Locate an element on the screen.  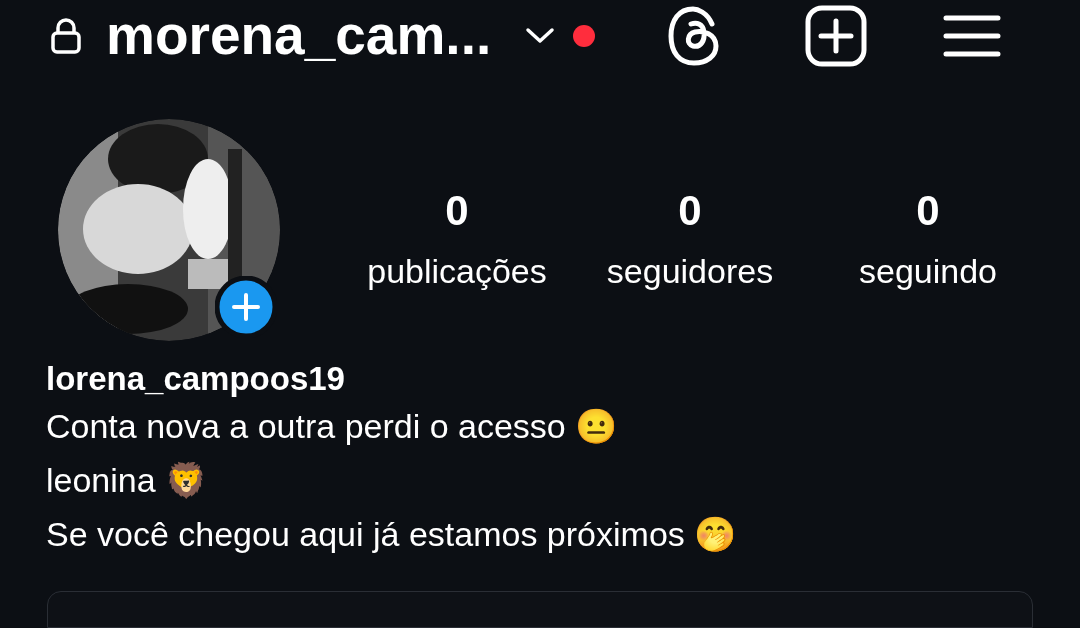
bio-line: leonina 🦁 is located at coordinates (127, 480).